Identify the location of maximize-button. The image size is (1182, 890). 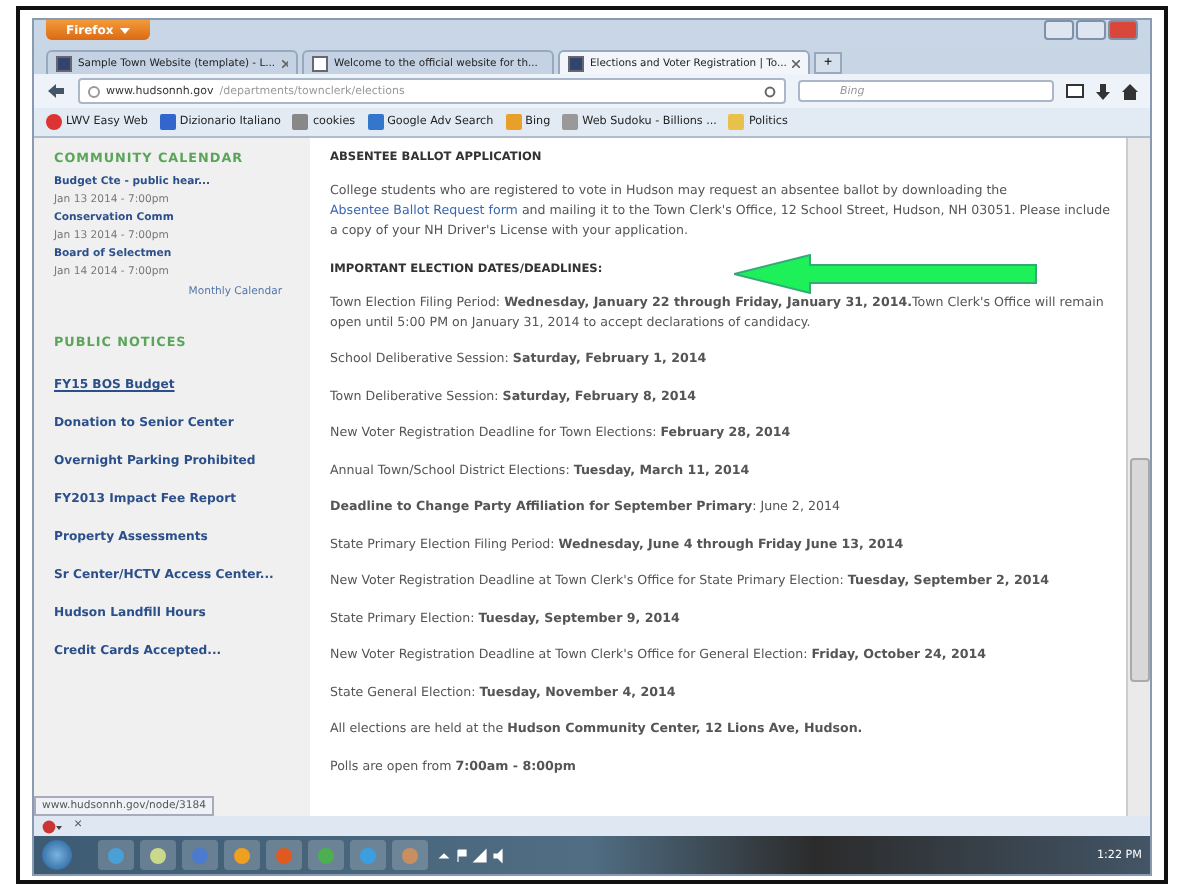
(1091, 30).